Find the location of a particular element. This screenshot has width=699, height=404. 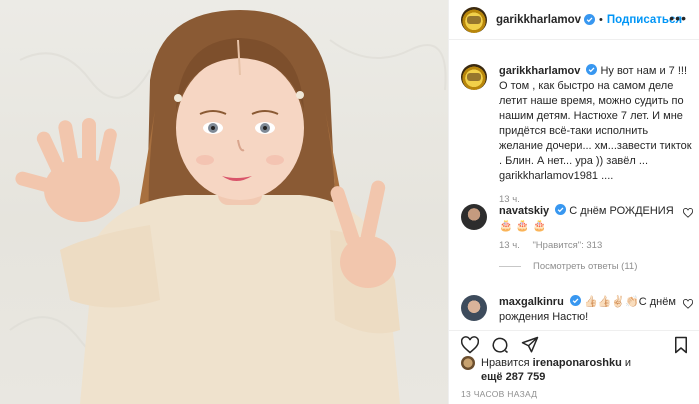

comment-likes: "Нравится": 313 is located at coordinates (567, 245).